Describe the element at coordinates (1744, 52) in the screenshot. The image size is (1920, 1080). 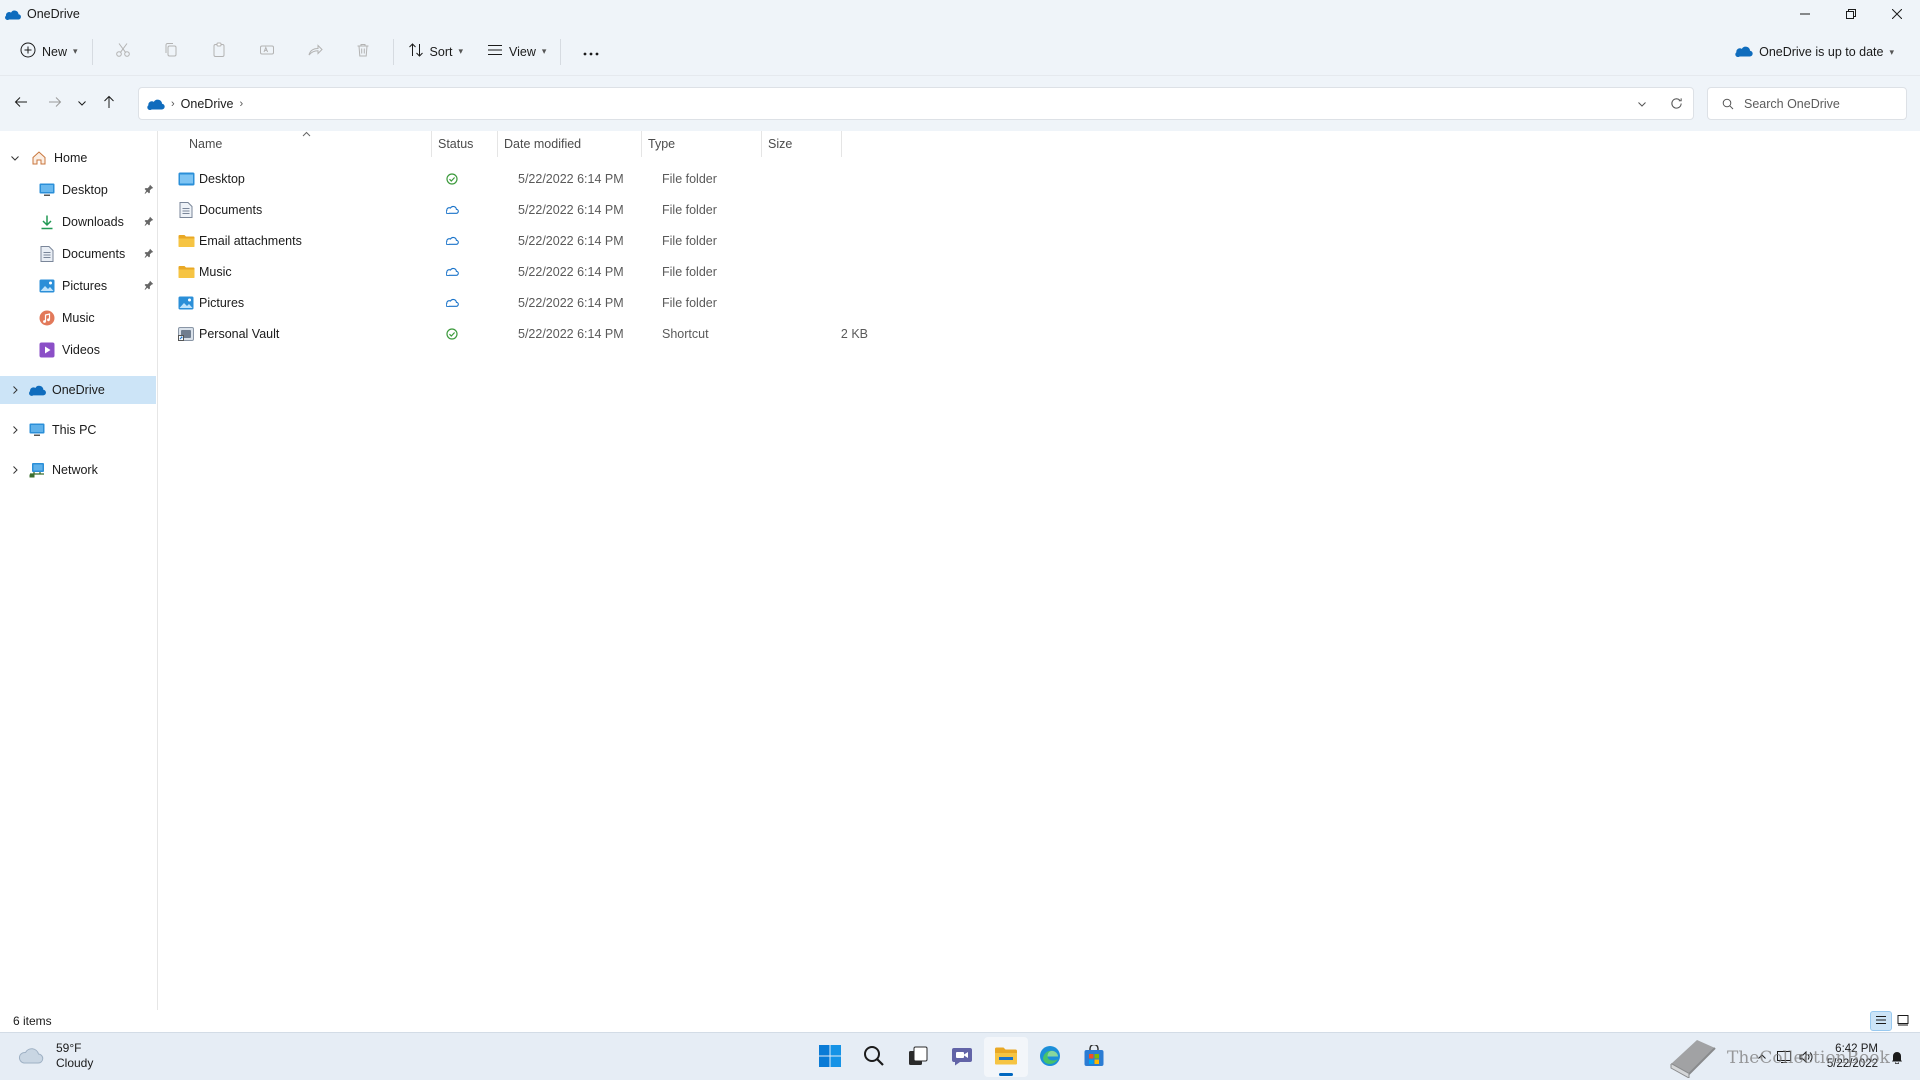
I see `onedrive-cloud-icon` at that location.